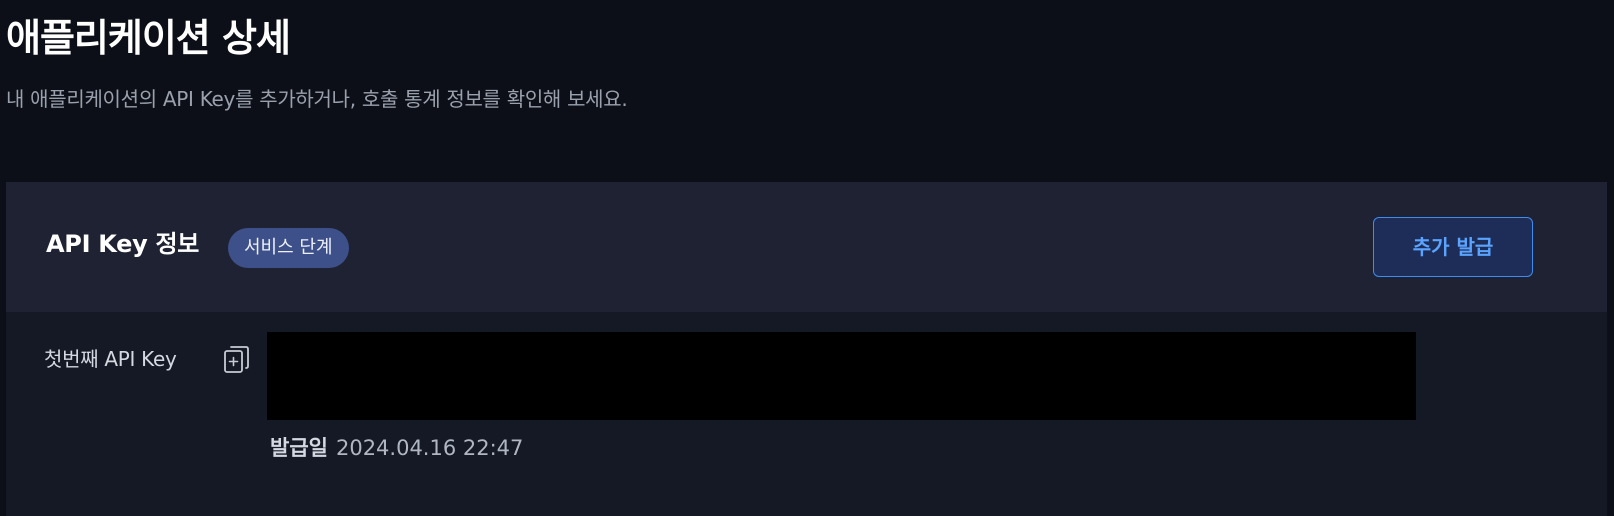  Describe the element at coordinates (123, 244) in the screenshot. I see `api-key-card-title: API Key 정보` at that location.